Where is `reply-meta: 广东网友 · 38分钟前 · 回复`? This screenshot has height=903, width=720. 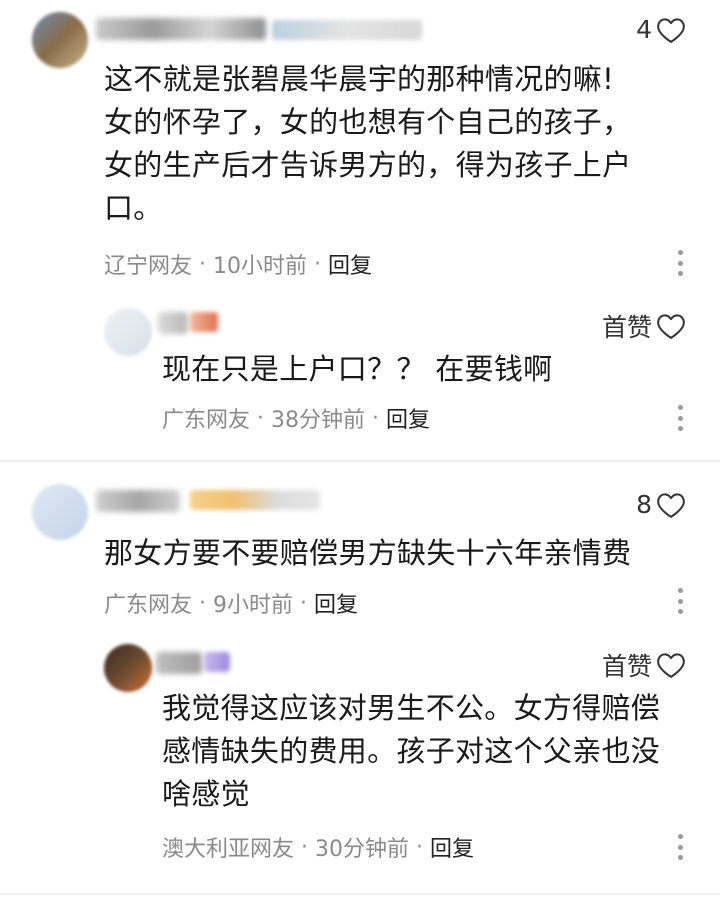
reply-meta: 广东网友 · 38分钟前 · 回复 is located at coordinates (296, 418).